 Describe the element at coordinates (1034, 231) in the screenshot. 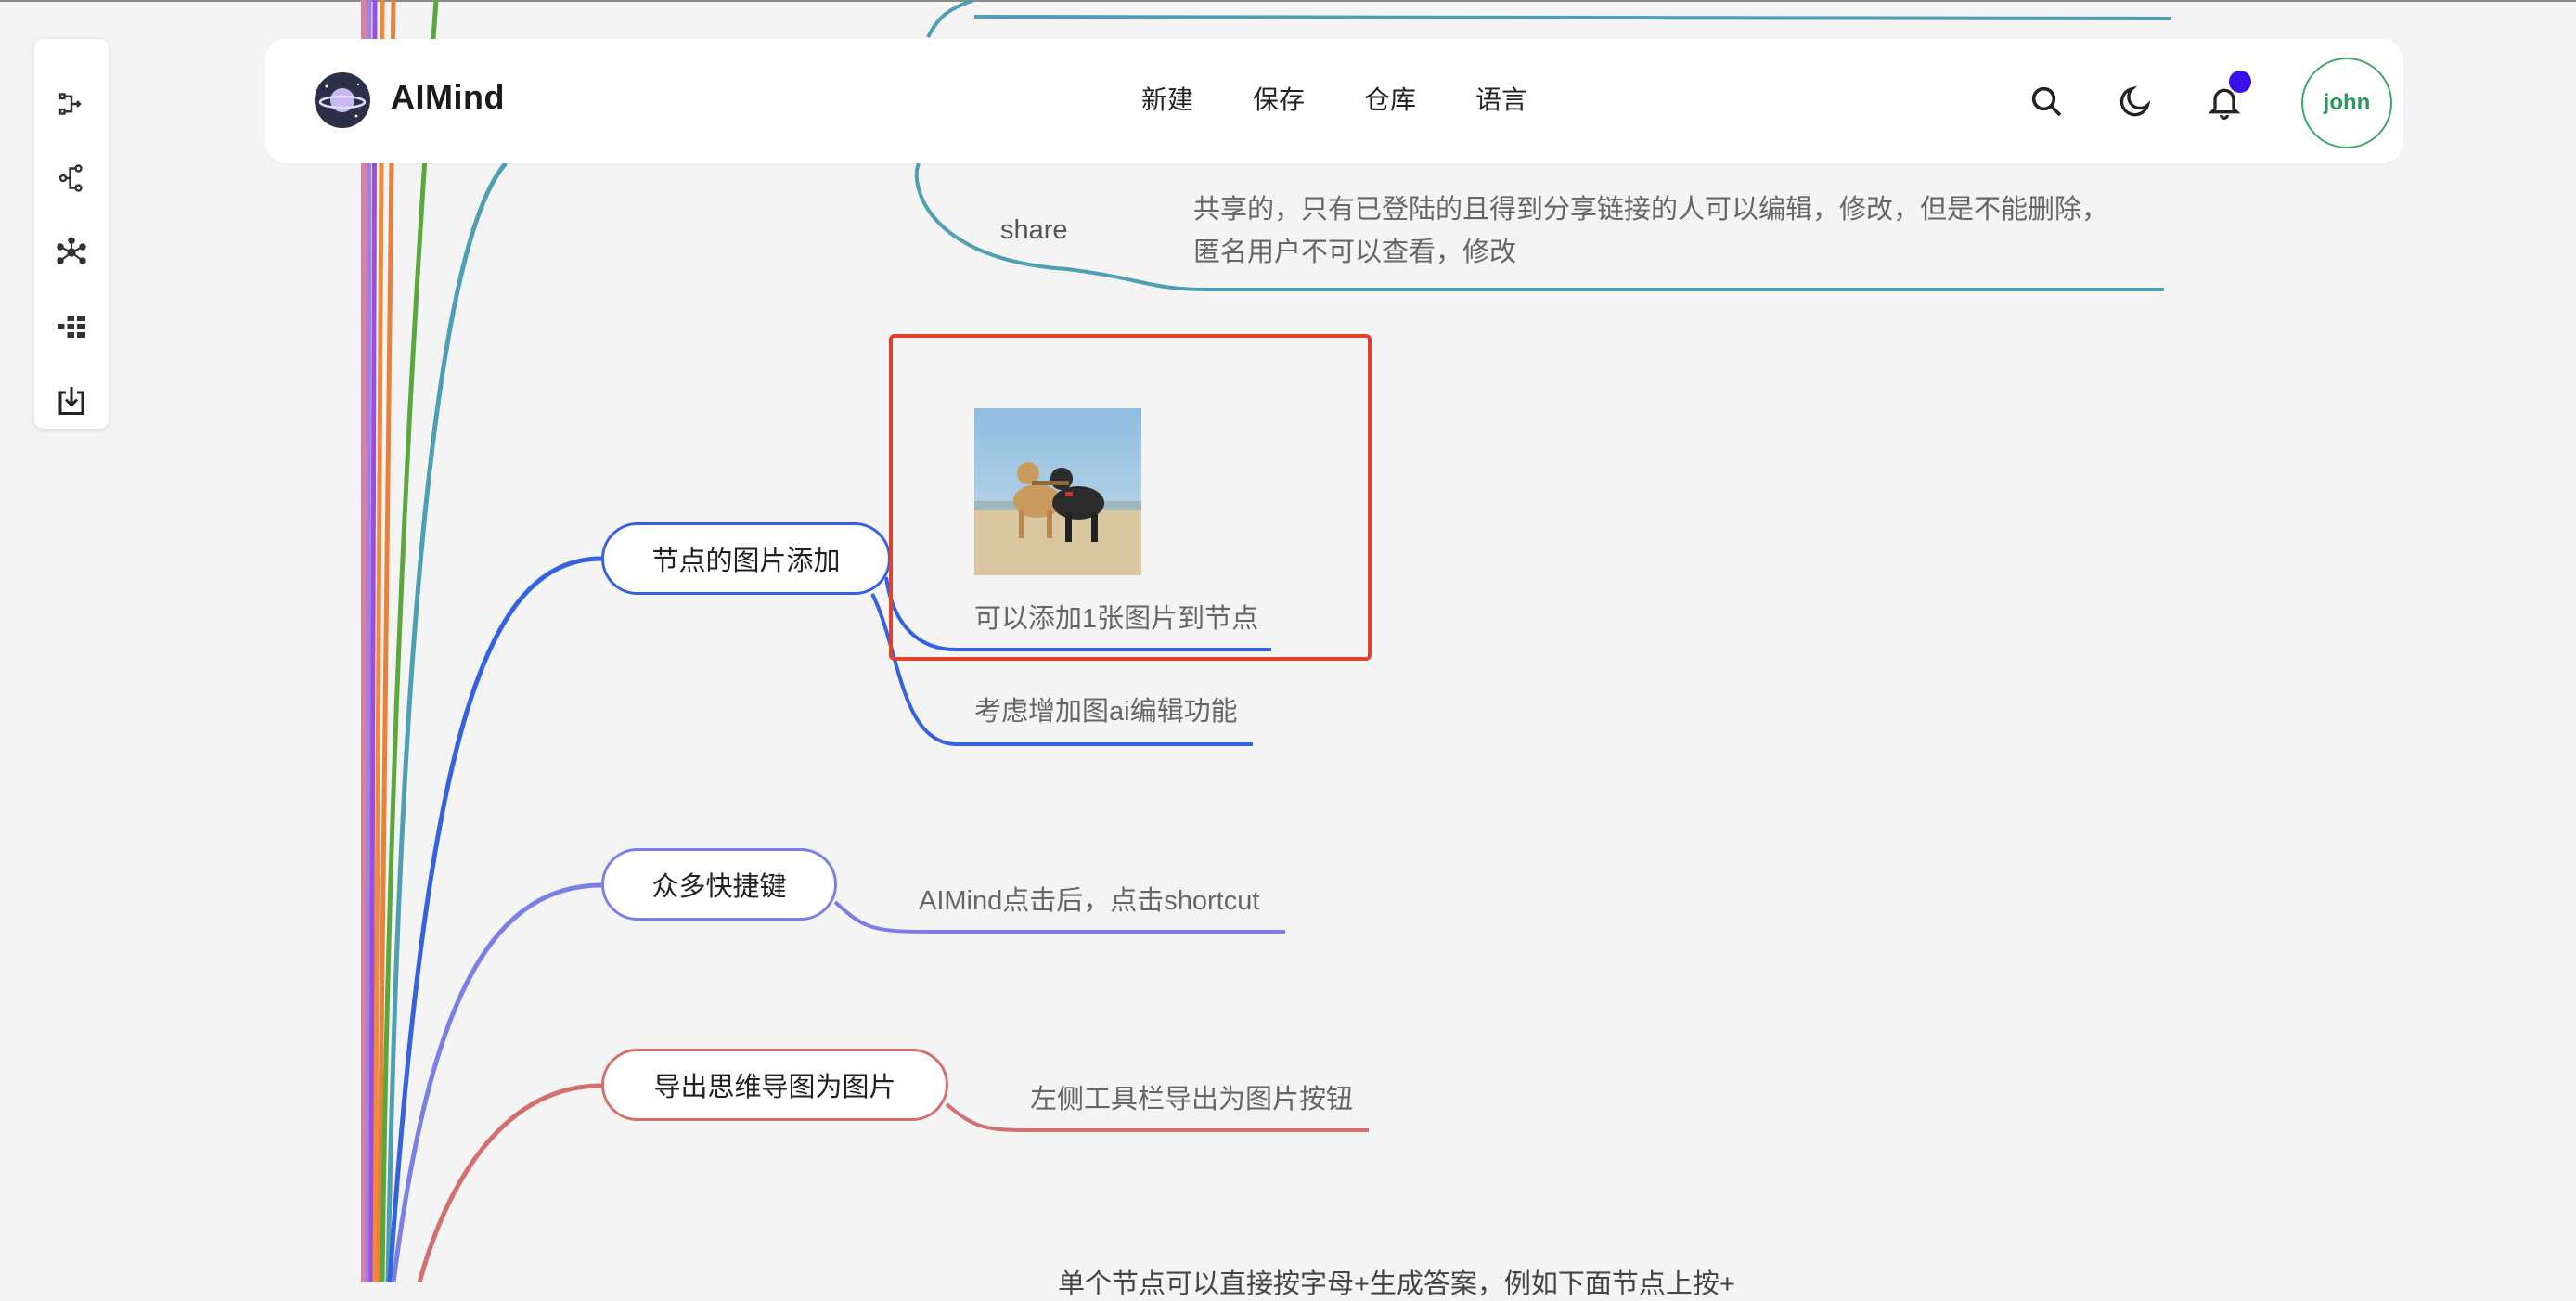

I see `share-node: share` at that location.